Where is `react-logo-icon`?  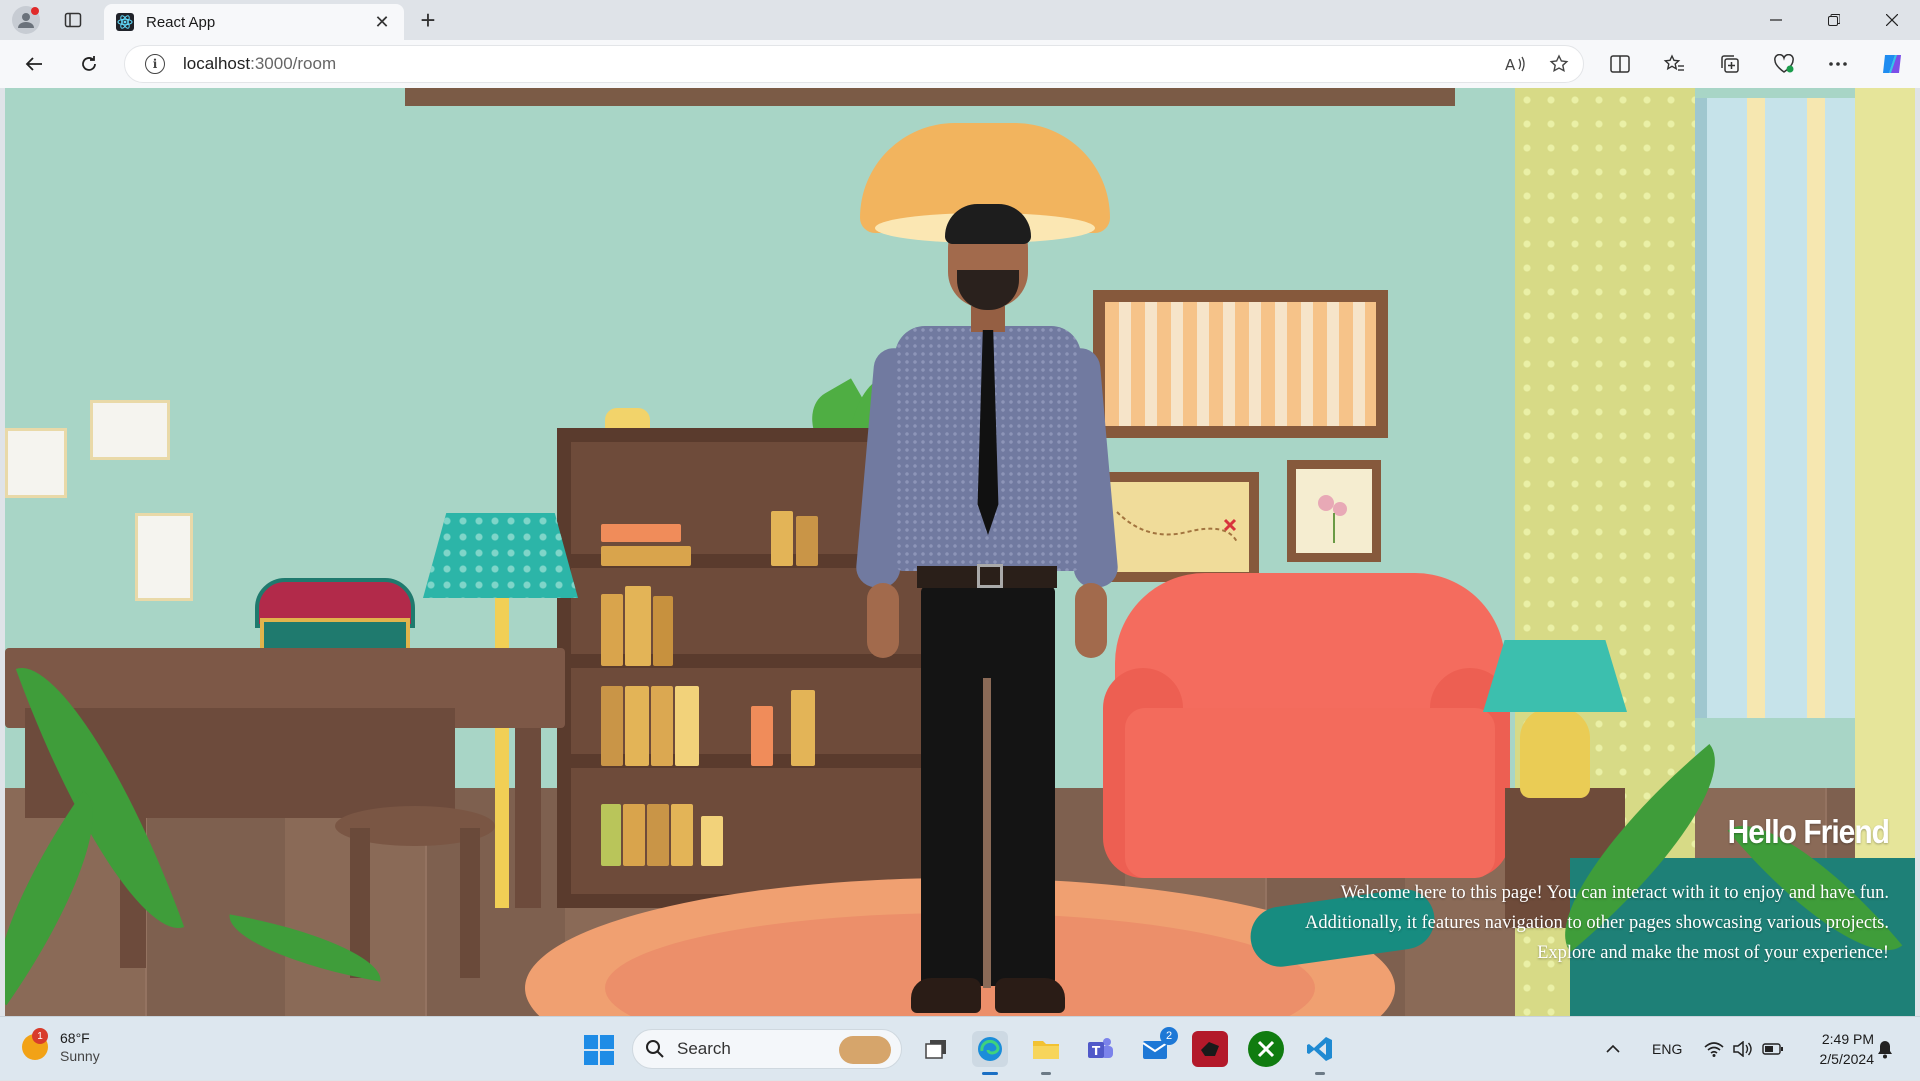
react-logo-icon is located at coordinates (125, 22).